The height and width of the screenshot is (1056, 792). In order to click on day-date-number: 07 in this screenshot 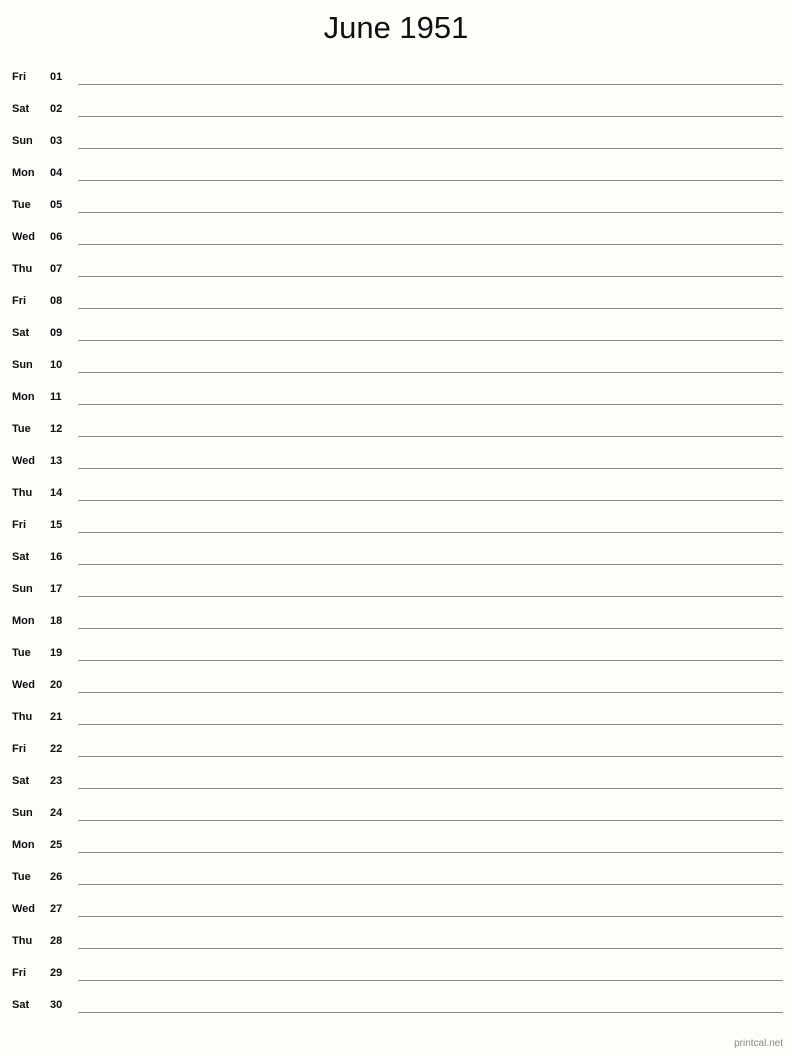, I will do `click(56, 269)`.